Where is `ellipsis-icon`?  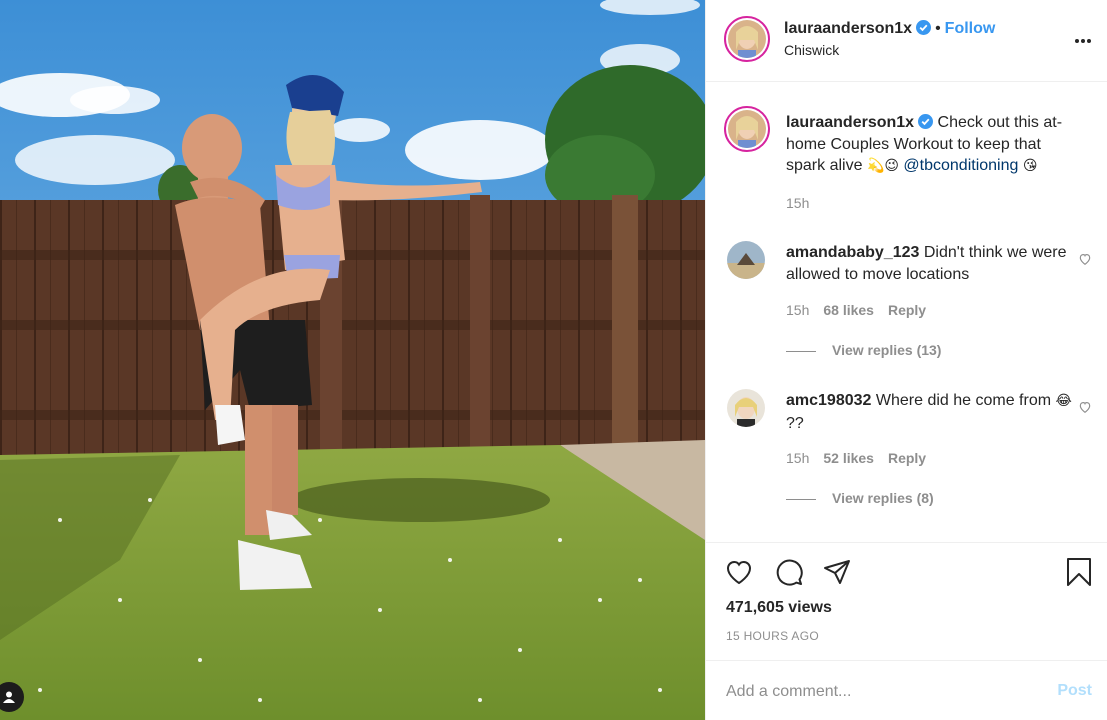 ellipsis-icon is located at coordinates (1083, 37).